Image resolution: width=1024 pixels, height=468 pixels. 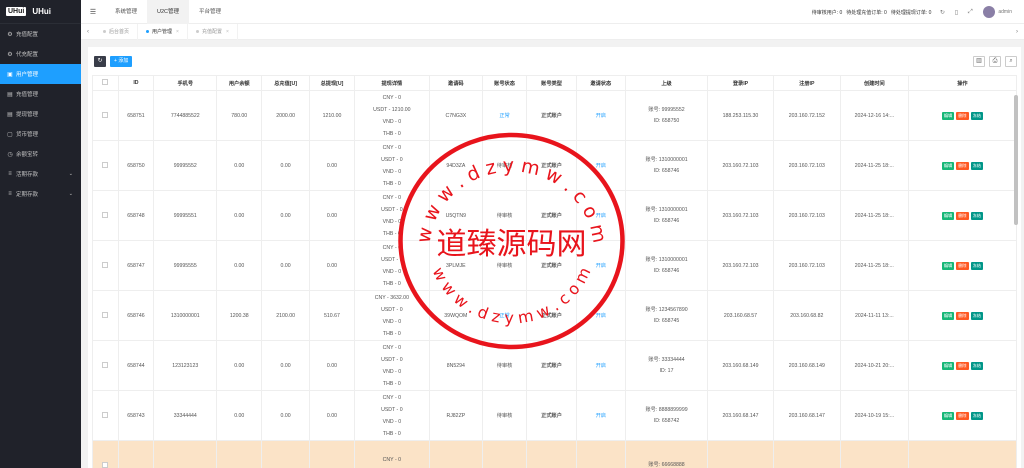 What do you see at coordinates (956, 12) in the screenshot?
I see `clear-cache-icon: ▯` at bounding box center [956, 12].